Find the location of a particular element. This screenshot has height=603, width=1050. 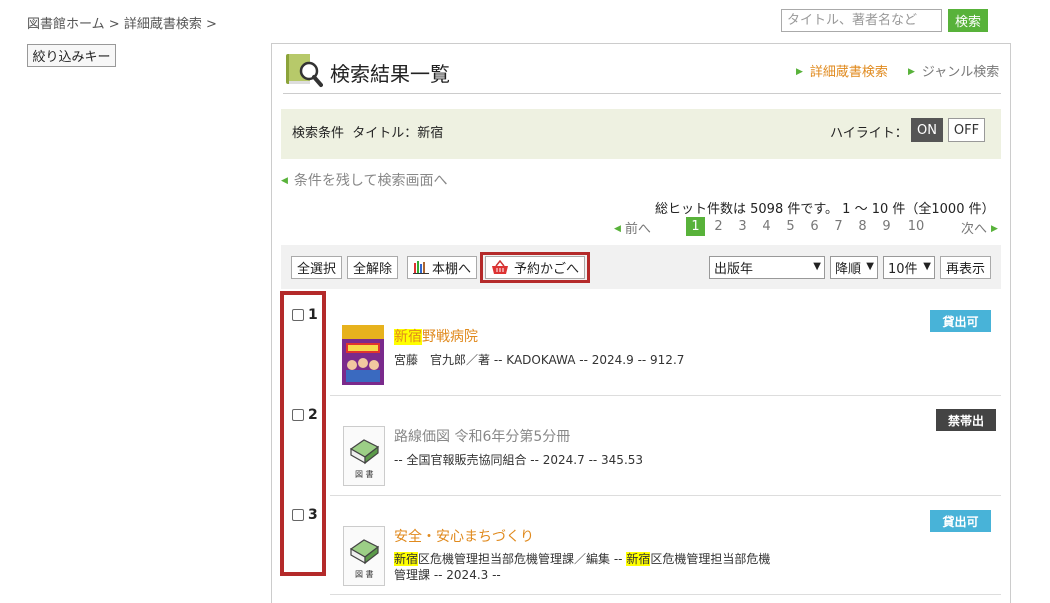

highlight-off-button: OFF is located at coordinates (966, 130).